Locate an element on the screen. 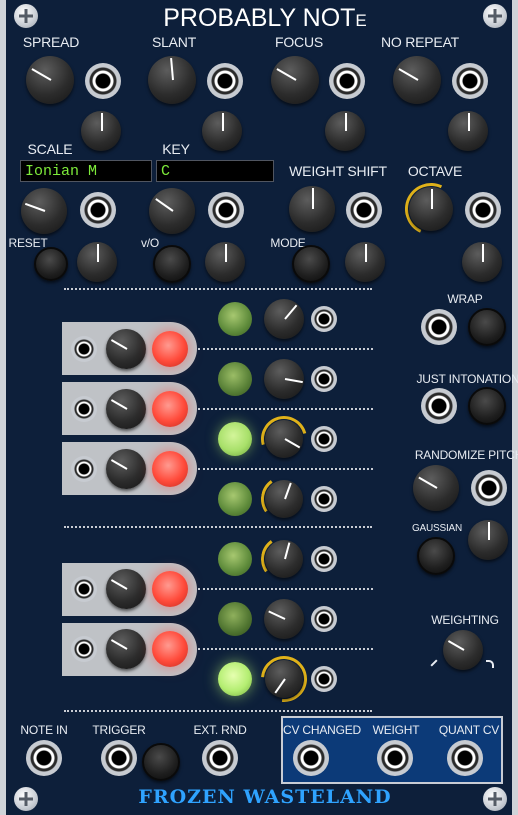  note-2-weight-knob is located at coordinates (126, 349).